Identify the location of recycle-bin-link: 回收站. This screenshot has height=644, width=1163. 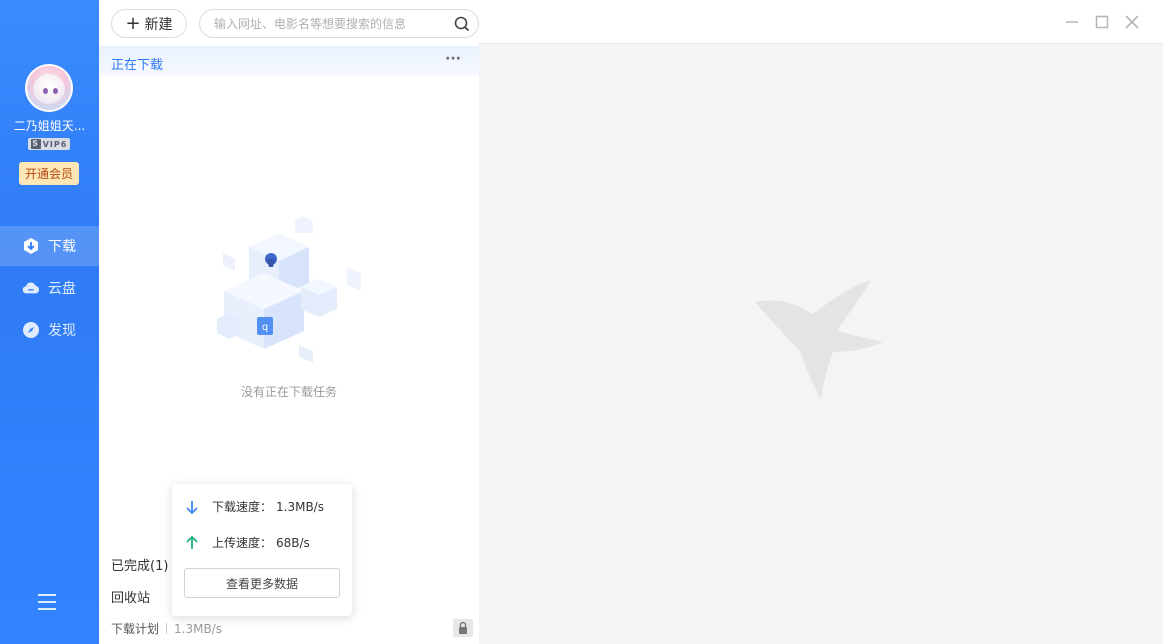
(130, 596).